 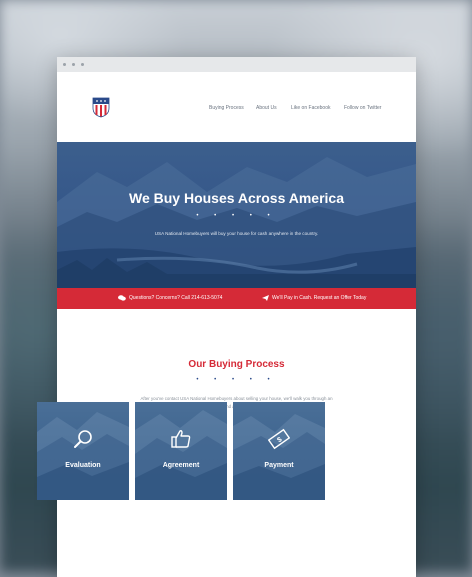 What do you see at coordinates (101, 107) in the screenshot?
I see `shield-flag-logo-icon` at bounding box center [101, 107].